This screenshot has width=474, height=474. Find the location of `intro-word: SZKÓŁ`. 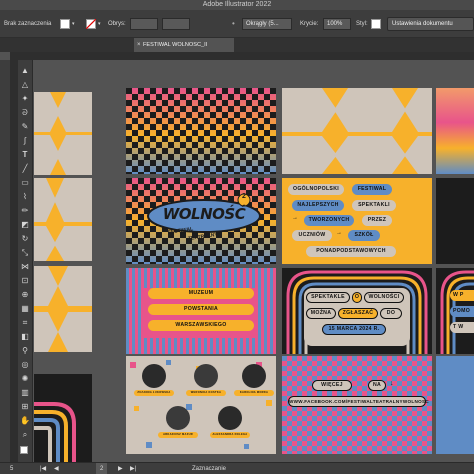

intro-word: SZKÓŁ is located at coordinates (364, 235).